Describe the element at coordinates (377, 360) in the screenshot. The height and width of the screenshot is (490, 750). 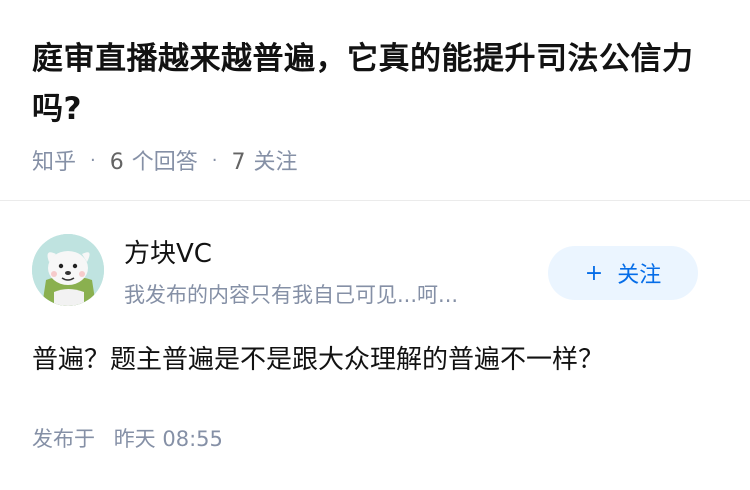
I see `answer-content: 普遍？题主普遍是不是跟大众理解的普遍不一样？` at that location.